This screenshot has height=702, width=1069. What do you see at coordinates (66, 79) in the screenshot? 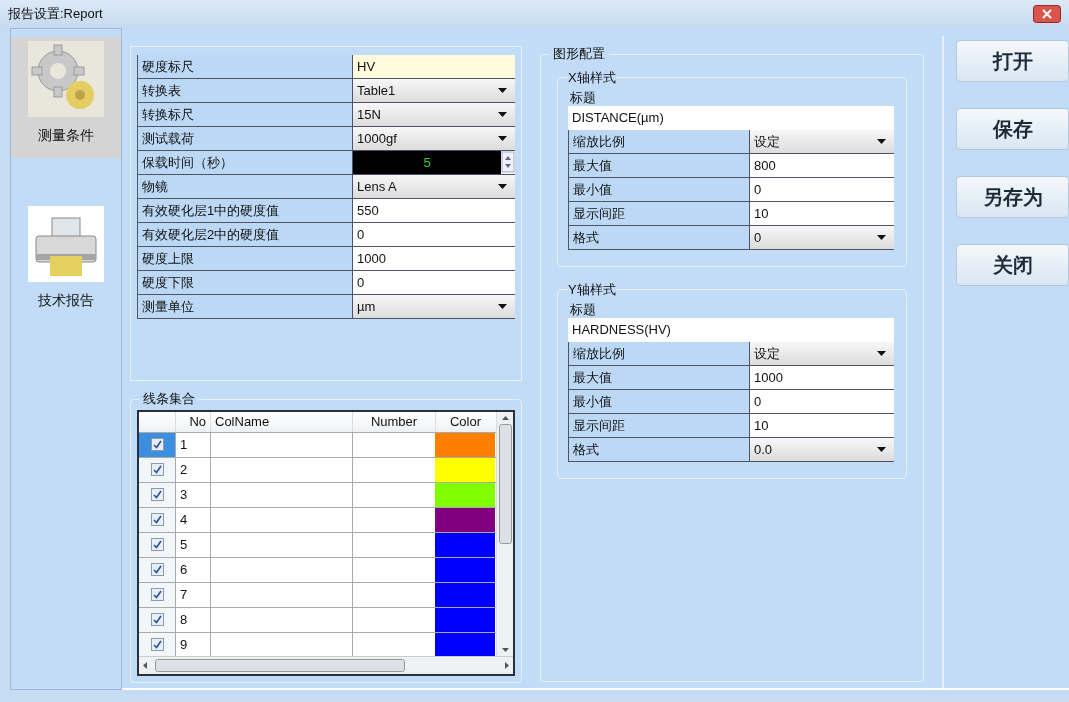
I see `gear-icon` at bounding box center [66, 79].